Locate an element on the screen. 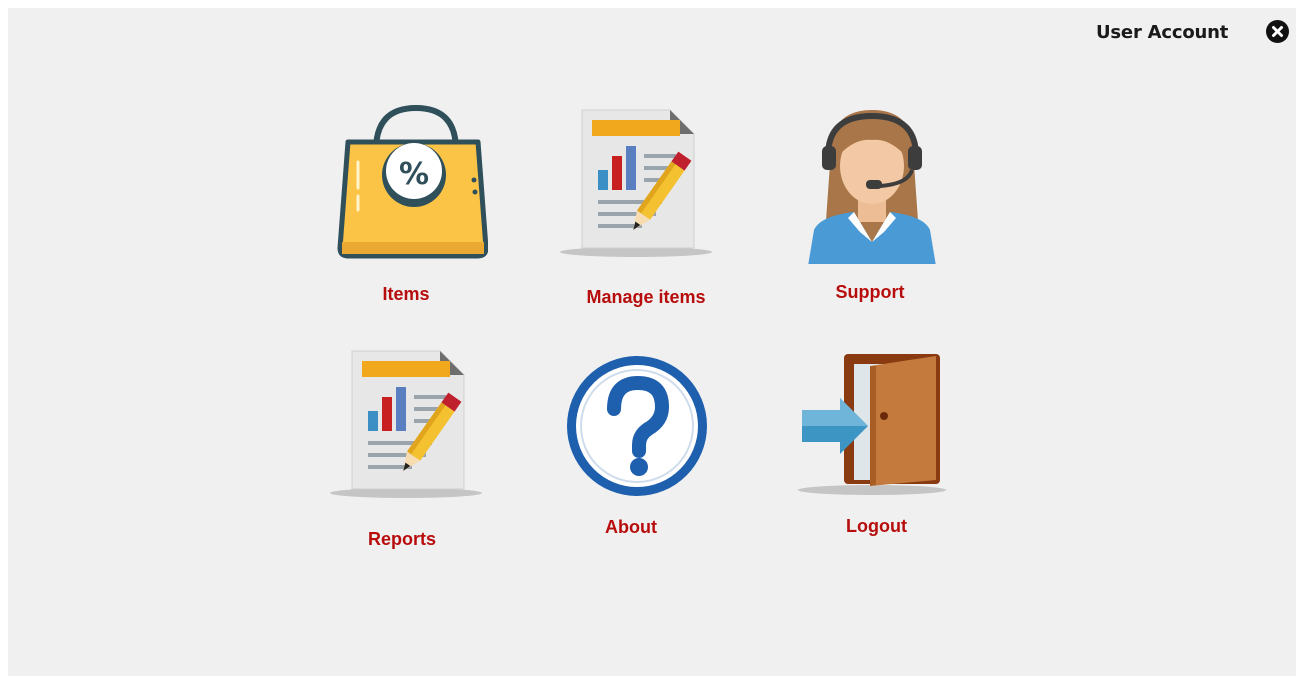  menu-tile-items: % Items is located at coordinates (408, 205).